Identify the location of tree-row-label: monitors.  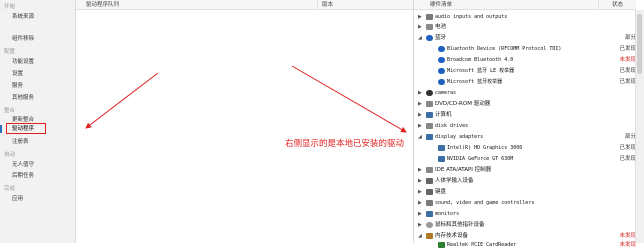
(447, 214).